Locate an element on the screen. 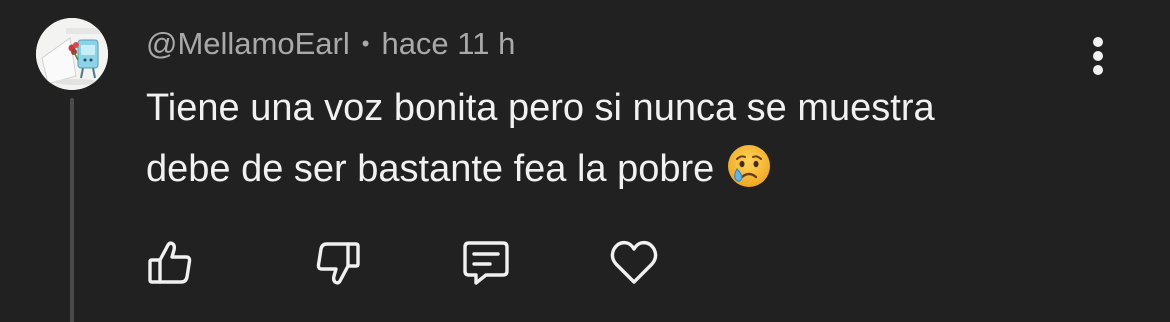  dislike-button is located at coordinates (338, 263).